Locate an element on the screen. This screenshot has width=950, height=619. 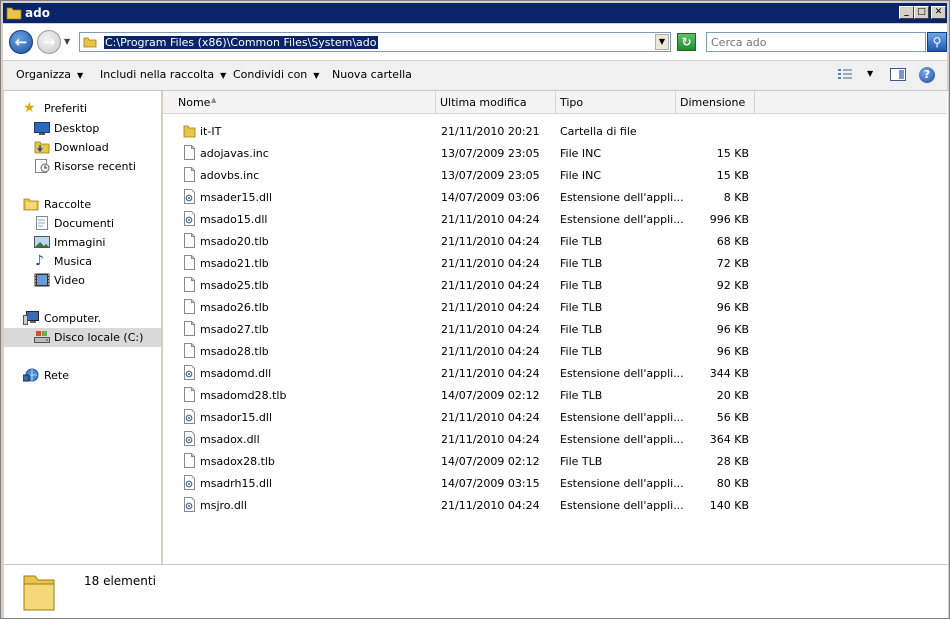
help-icon: ? is located at coordinates (927, 75).